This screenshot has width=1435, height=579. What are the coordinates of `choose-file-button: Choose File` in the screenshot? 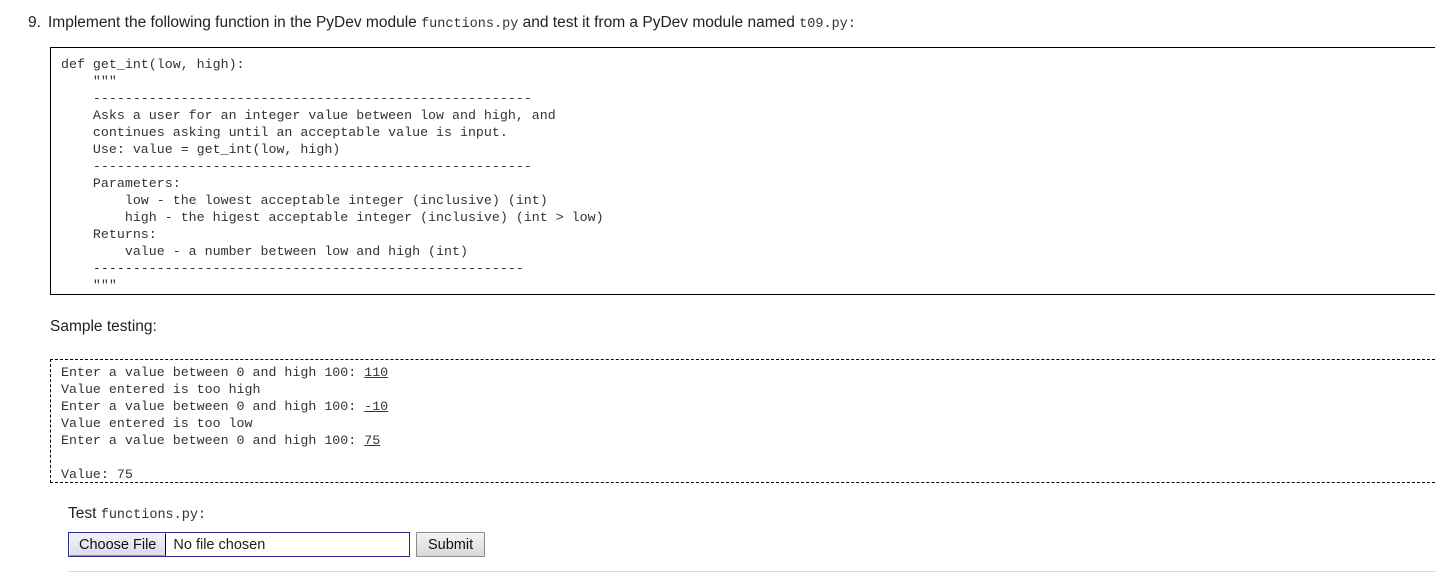 It's located at (118, 544).